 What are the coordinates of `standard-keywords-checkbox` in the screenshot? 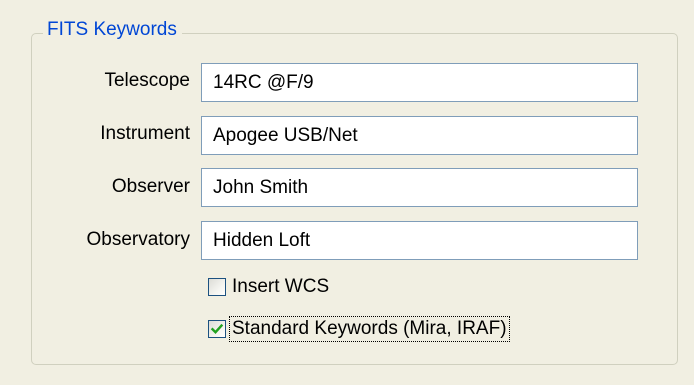 It's located at (217, 329).